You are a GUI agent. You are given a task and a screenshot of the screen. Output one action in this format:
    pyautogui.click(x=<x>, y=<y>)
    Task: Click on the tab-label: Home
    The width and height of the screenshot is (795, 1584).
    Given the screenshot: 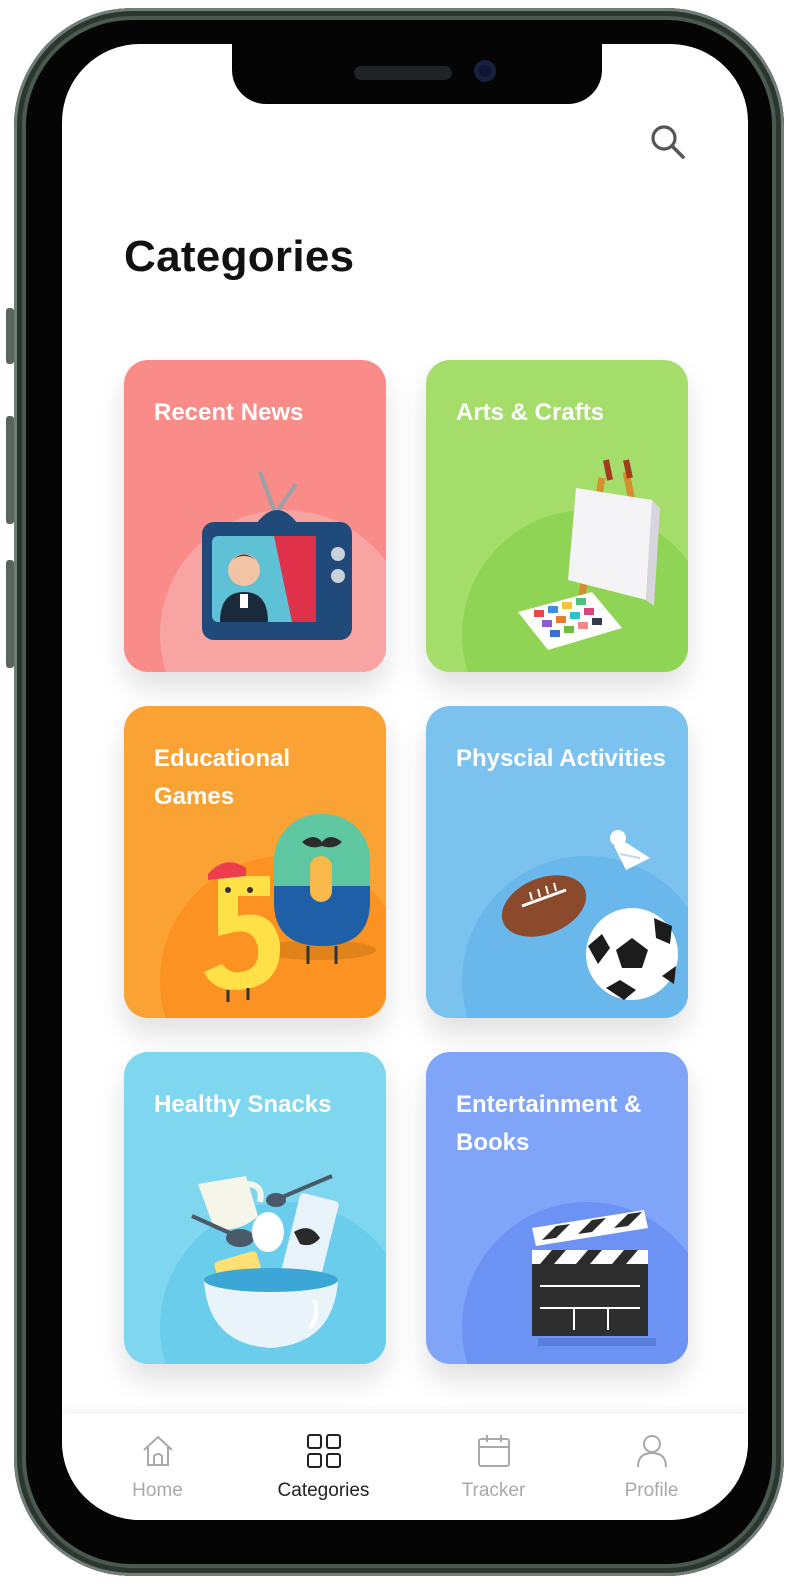 What is the action you would take?
    pyautogui.click(x=157, y=1490)
    